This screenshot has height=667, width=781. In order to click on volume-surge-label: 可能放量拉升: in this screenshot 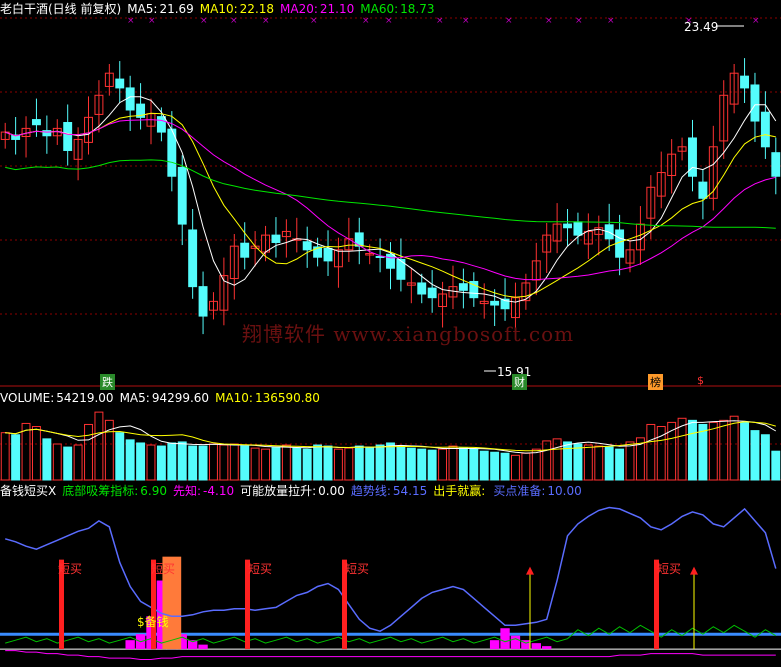, I will do `click(278, 491)`.